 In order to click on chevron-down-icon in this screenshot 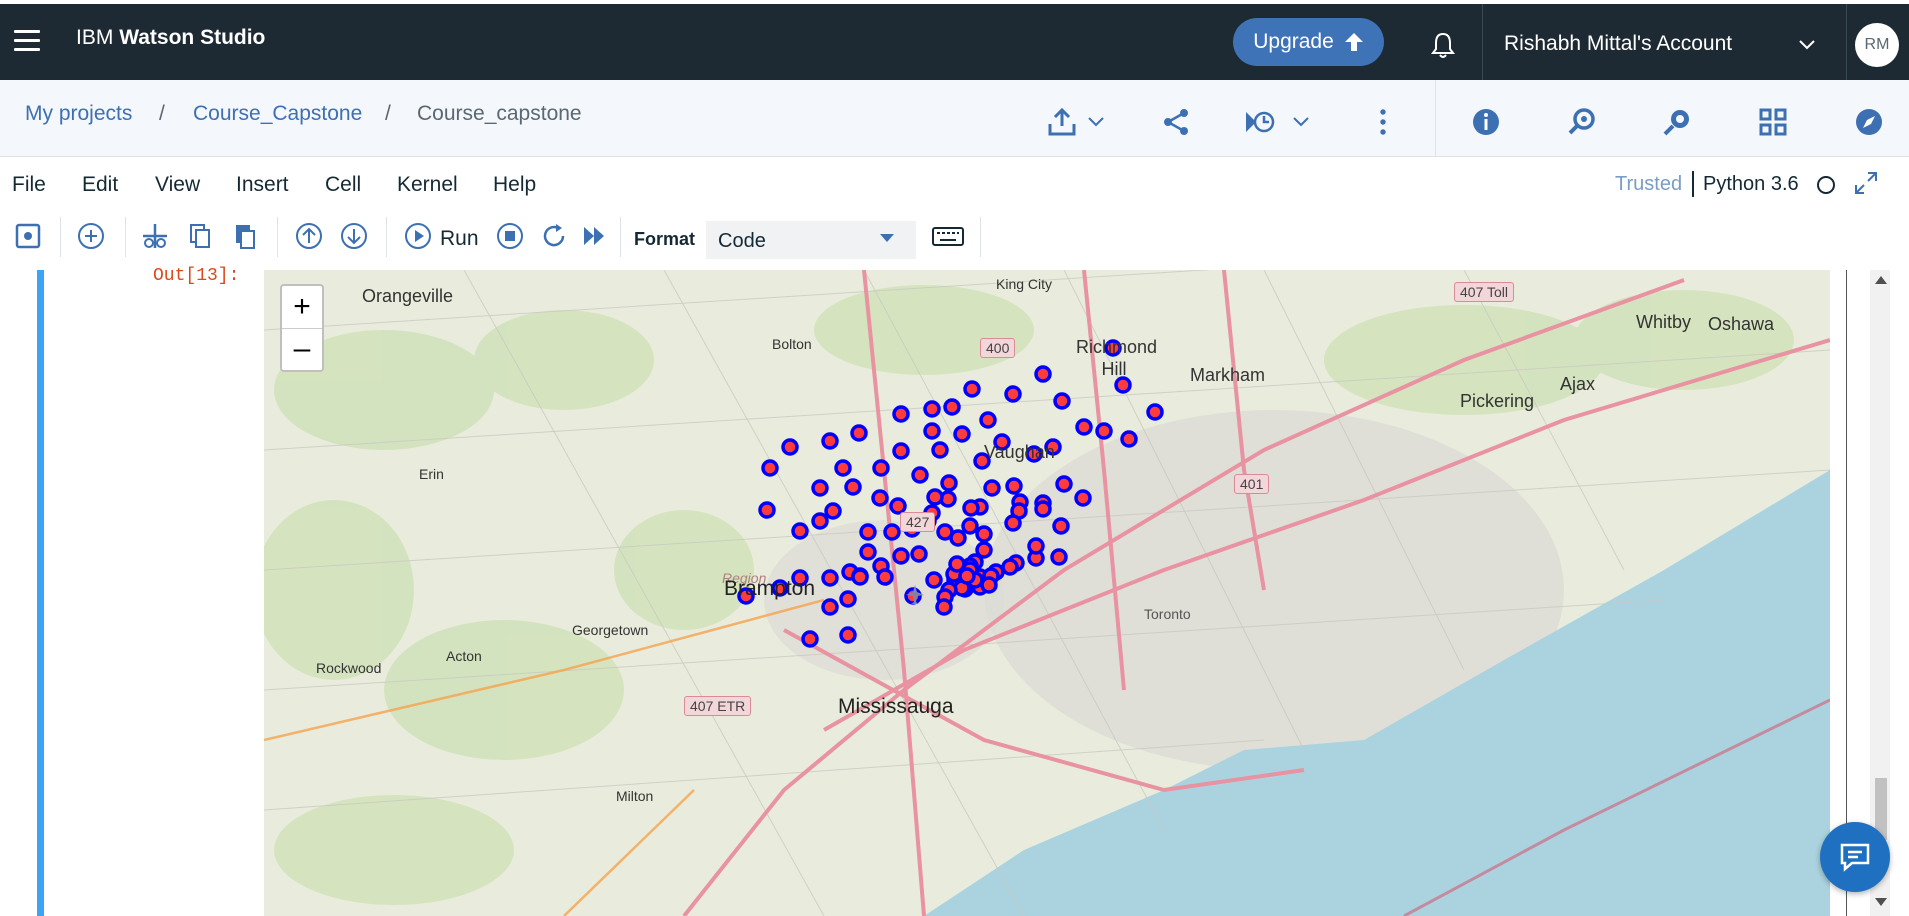, I will do `click(1807, 44)`.